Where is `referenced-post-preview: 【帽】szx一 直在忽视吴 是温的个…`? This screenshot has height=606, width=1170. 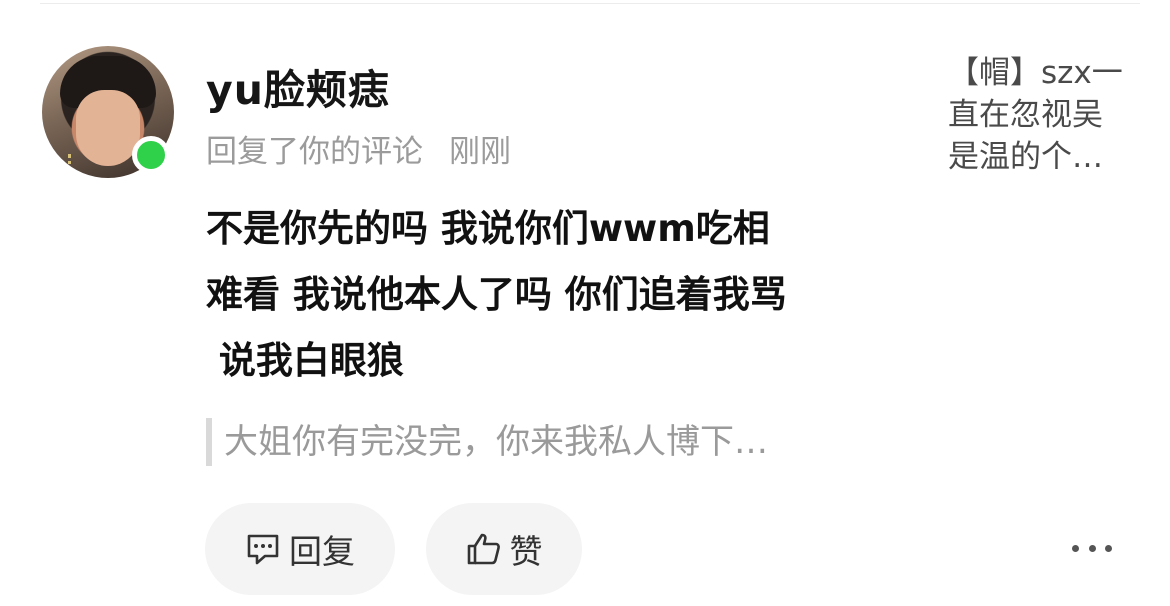 referenced-post-preview: 【帽】szx一 直在忽视吴 是温的个… is located at coordinates (1043, 115).